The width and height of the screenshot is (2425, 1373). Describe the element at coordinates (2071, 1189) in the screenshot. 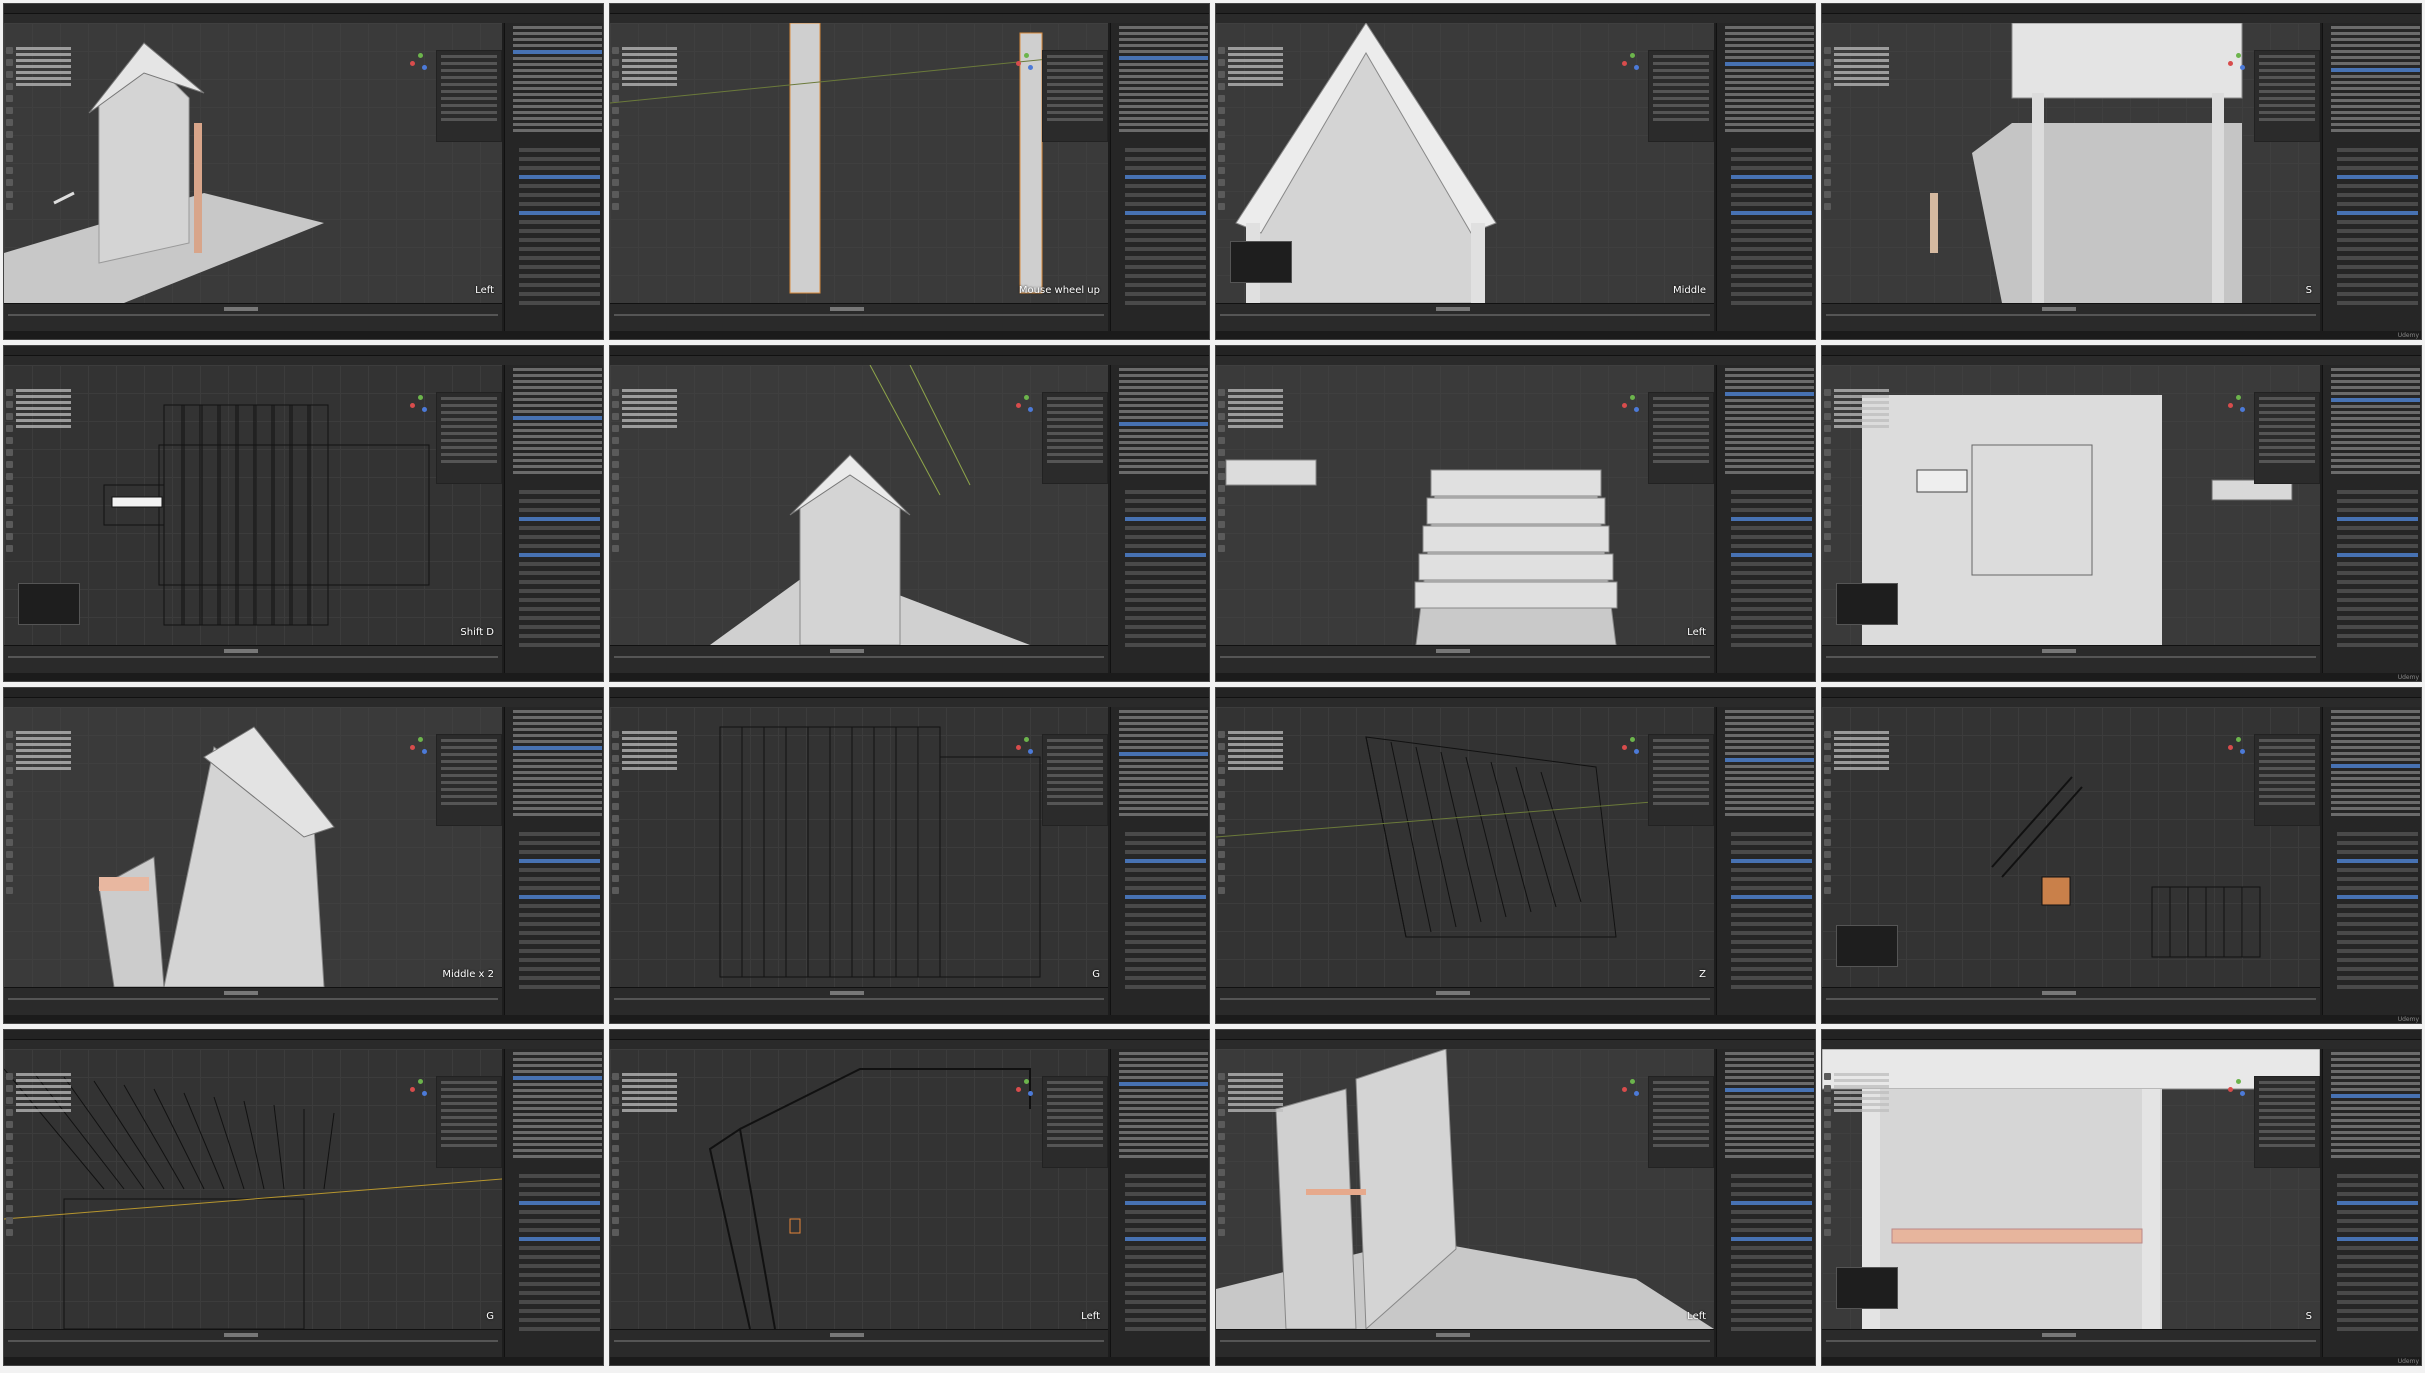

I see `3d-viewport: S` at that location.